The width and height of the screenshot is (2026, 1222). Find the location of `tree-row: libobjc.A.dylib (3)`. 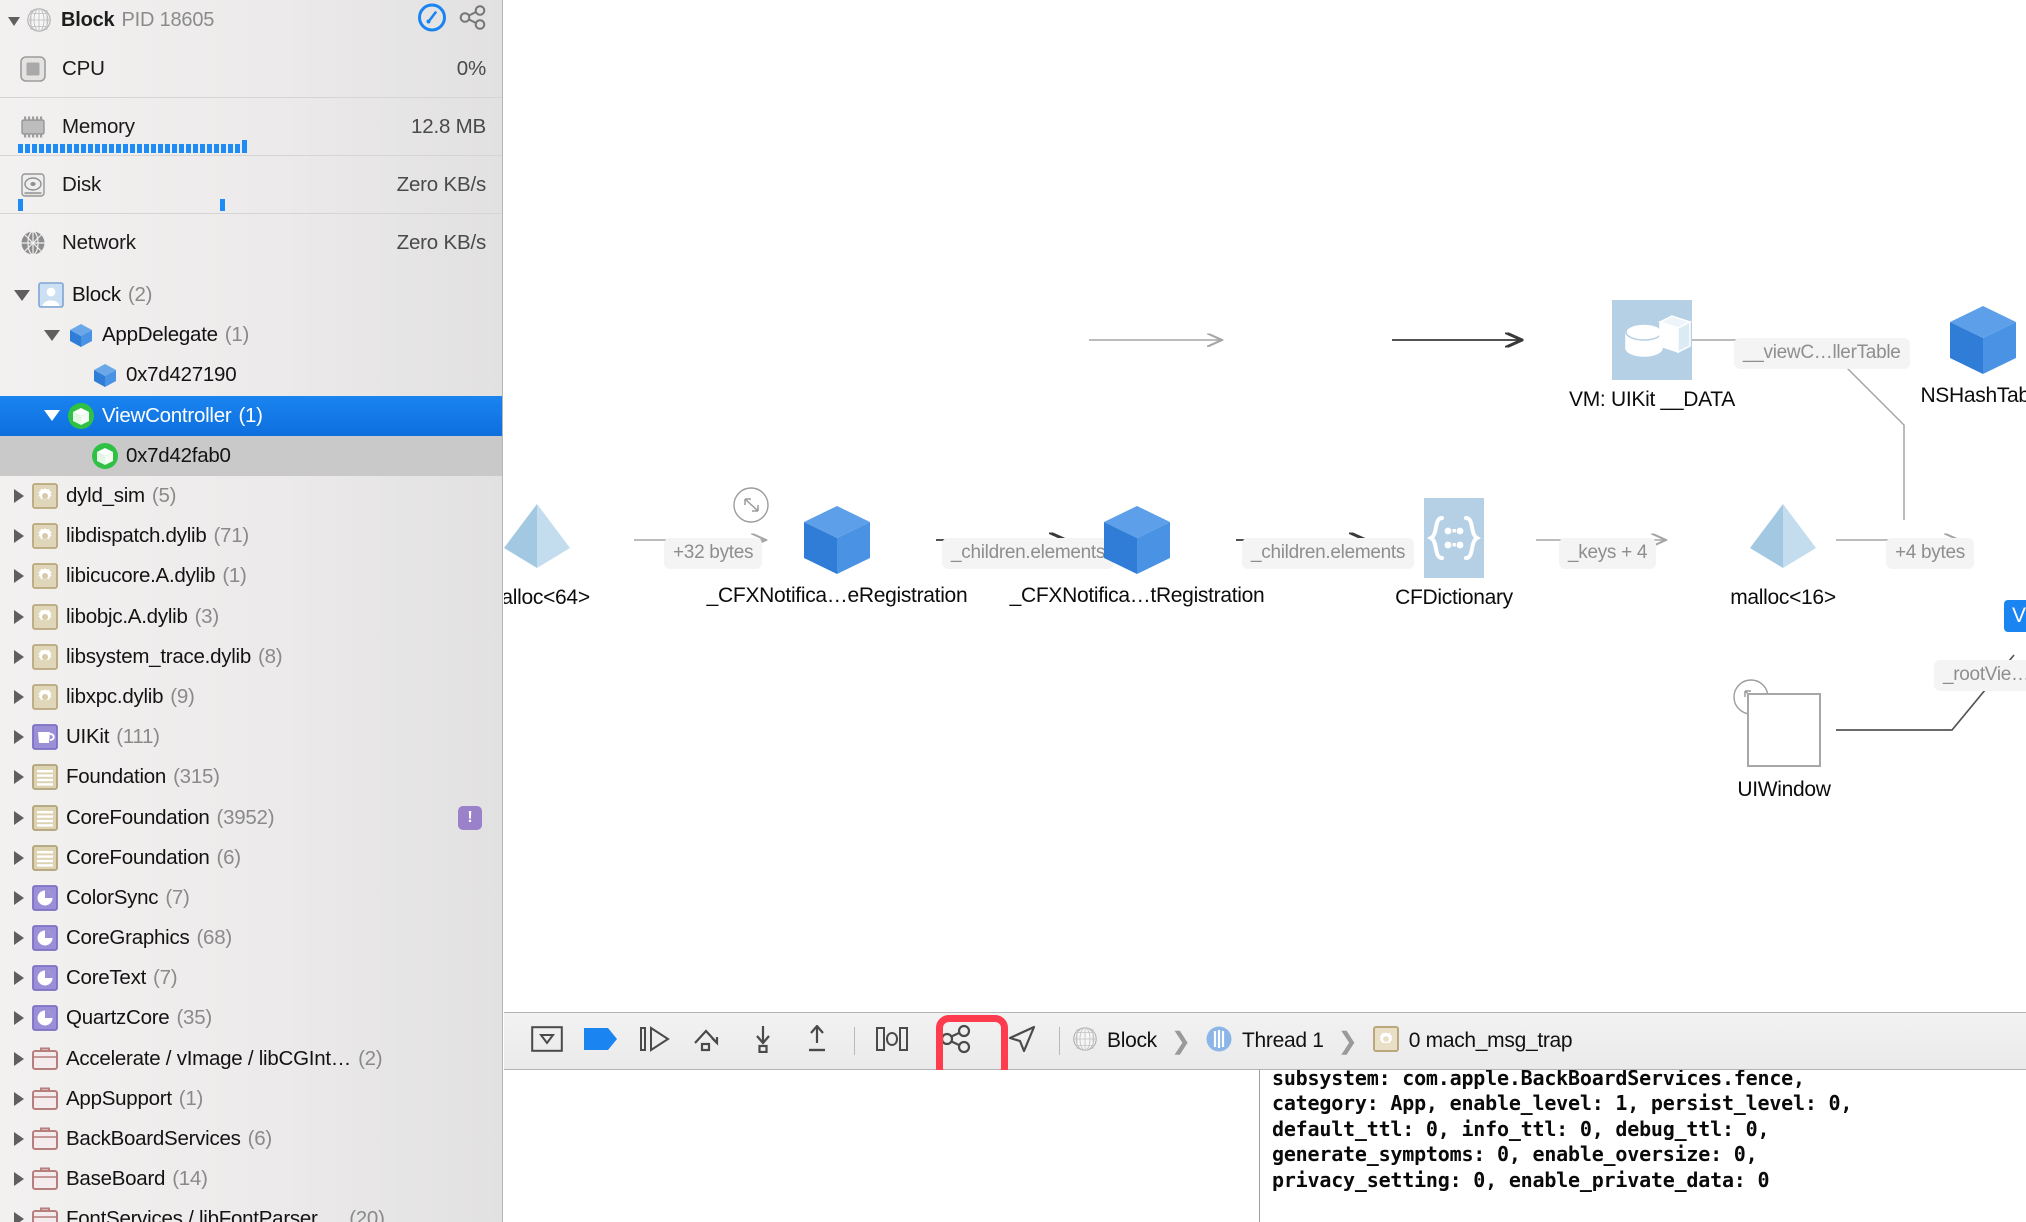

tree-row: libobjc.A.dylib (3) is located at coordinates (251, 617).